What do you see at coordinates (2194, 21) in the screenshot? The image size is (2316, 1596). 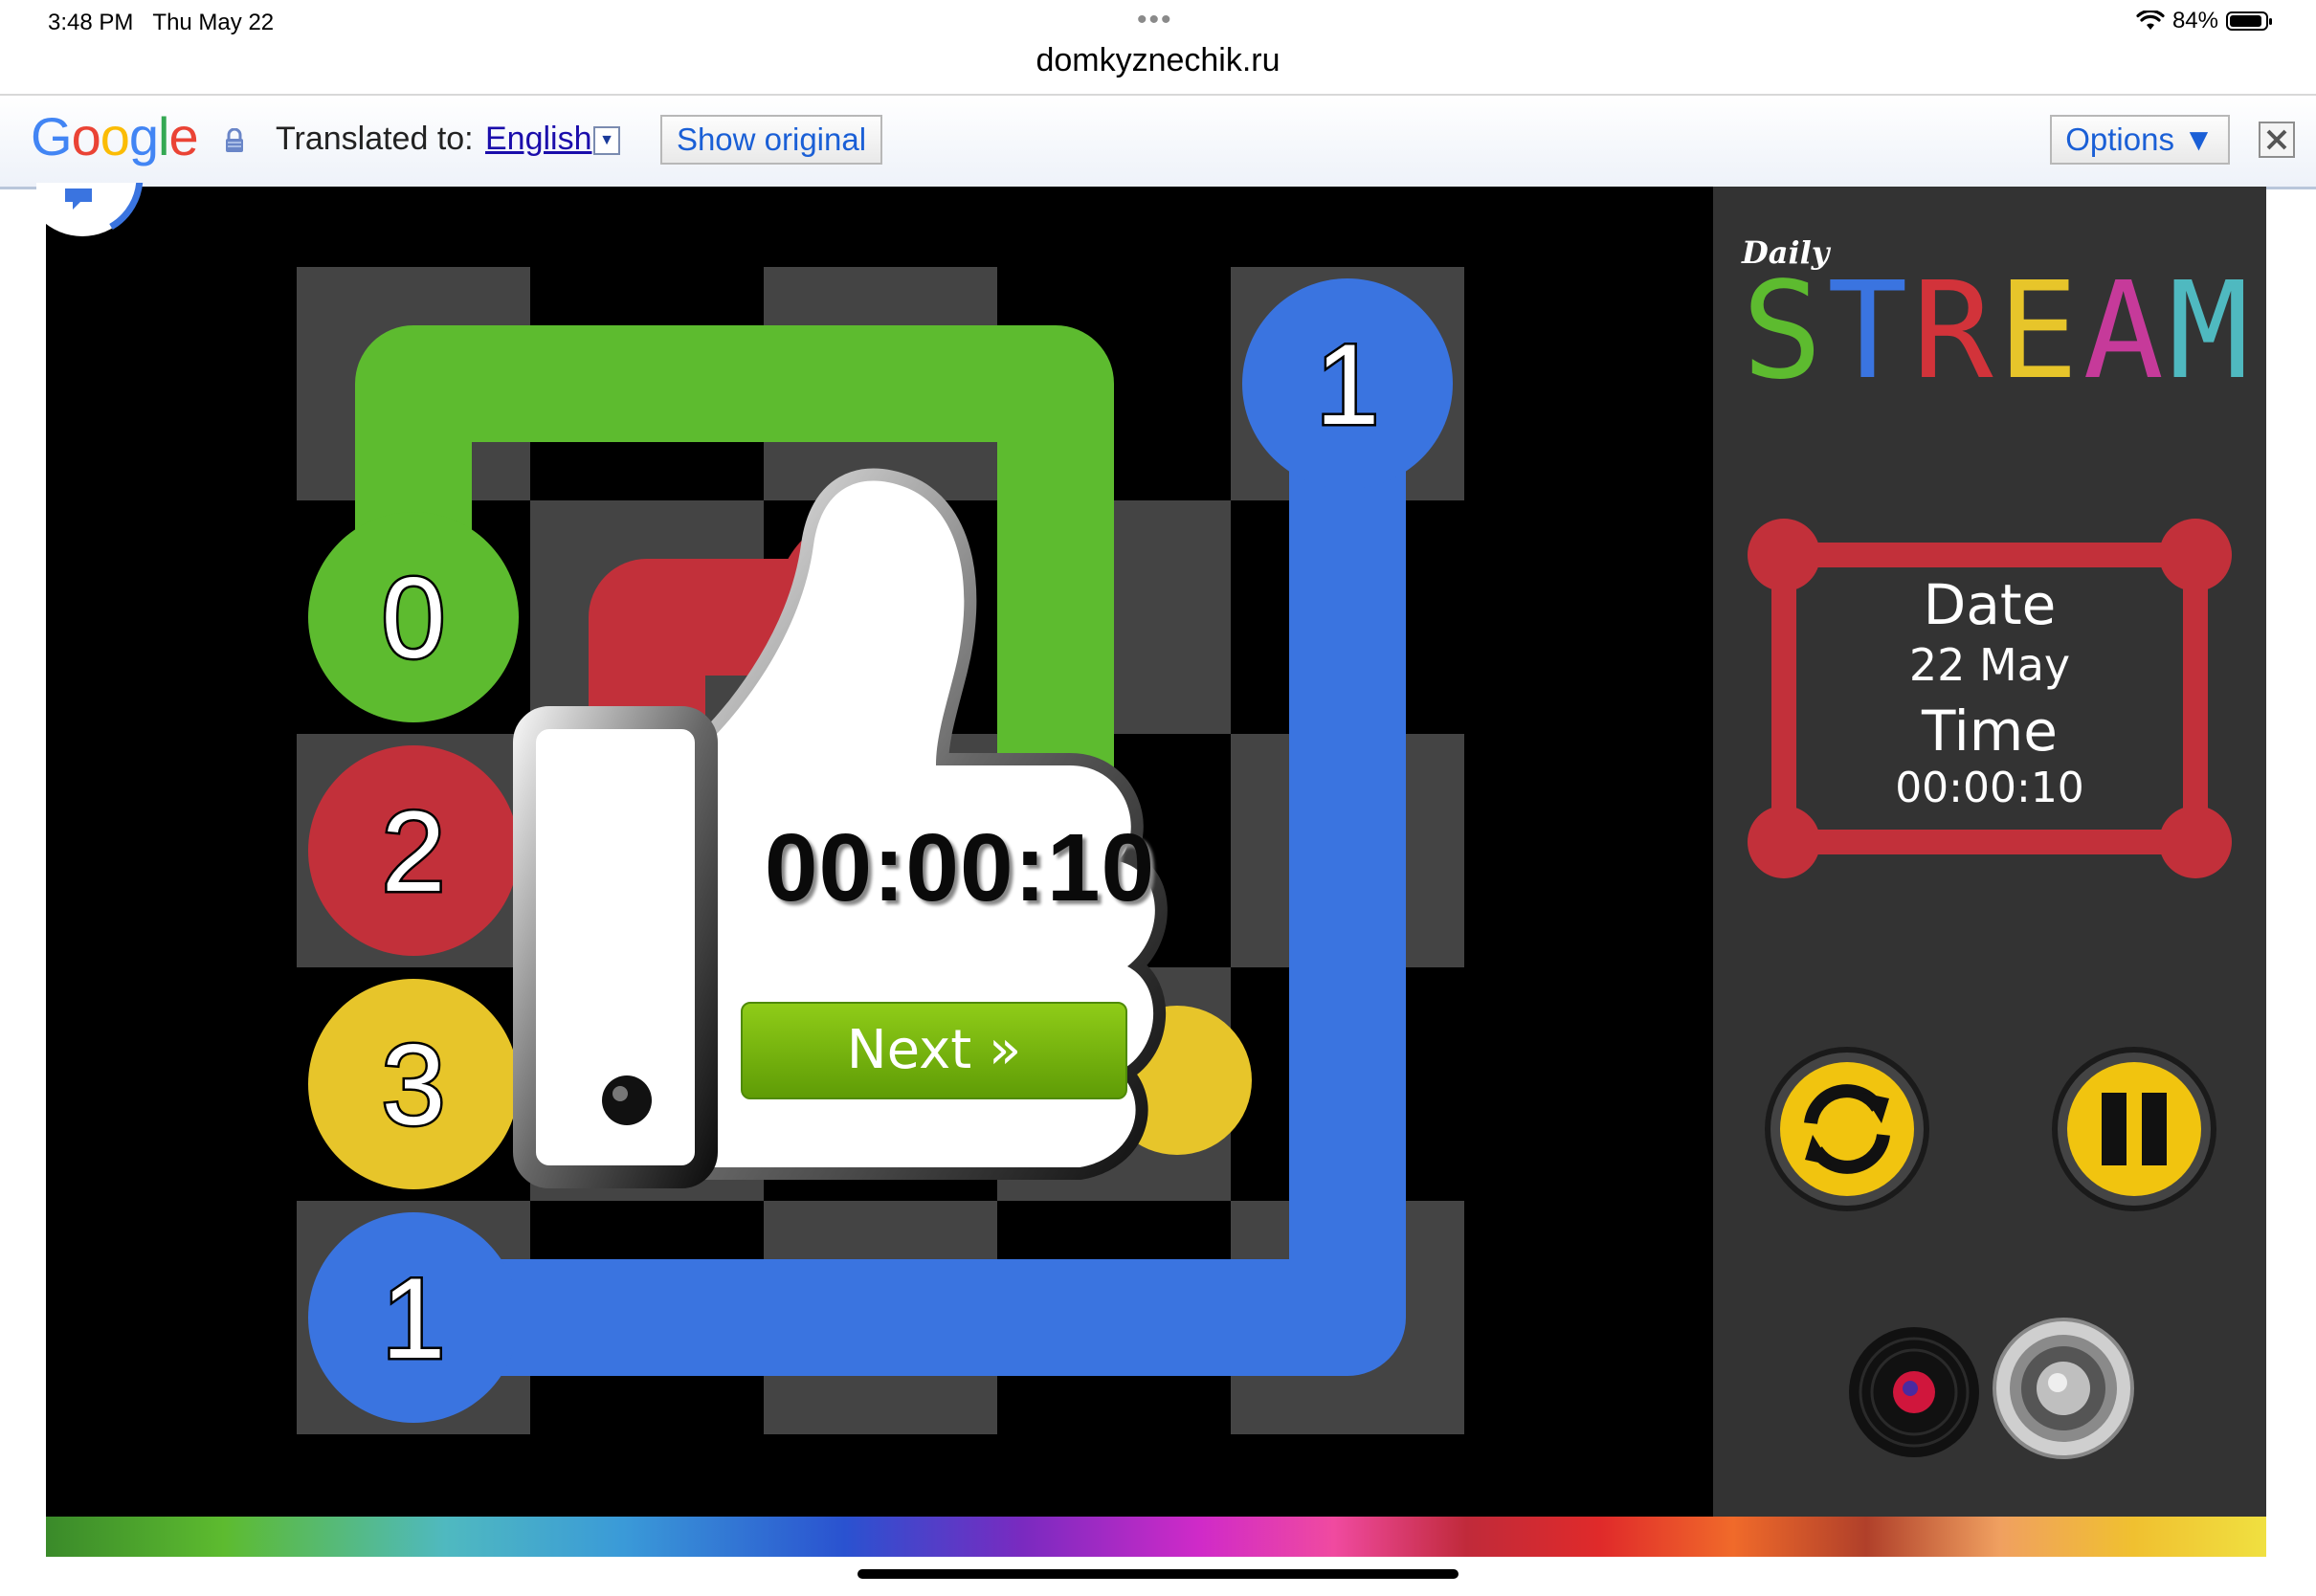 I see `battery-percent: 84%` at bounding box center [2194, 21].